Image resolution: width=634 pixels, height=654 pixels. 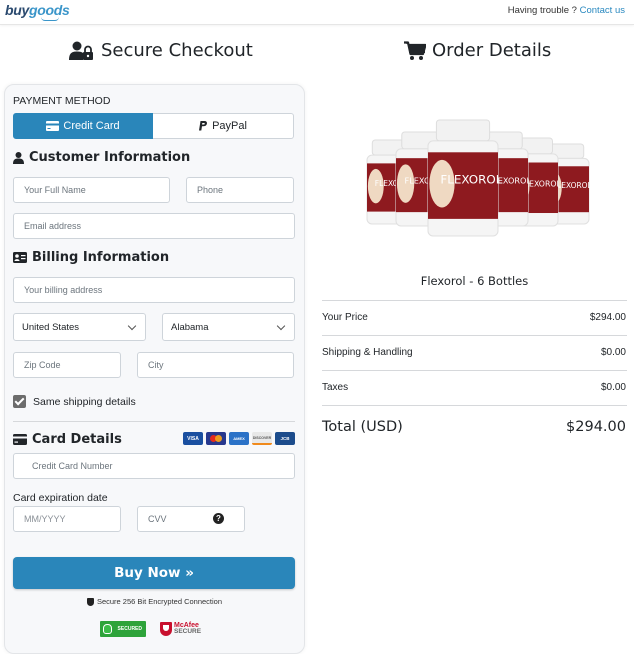 What do you see at coordinates (474, 281) in the screenshot?
I see `product-name: Flexorol - 6 Bottles` at bounding box center [474, 281].